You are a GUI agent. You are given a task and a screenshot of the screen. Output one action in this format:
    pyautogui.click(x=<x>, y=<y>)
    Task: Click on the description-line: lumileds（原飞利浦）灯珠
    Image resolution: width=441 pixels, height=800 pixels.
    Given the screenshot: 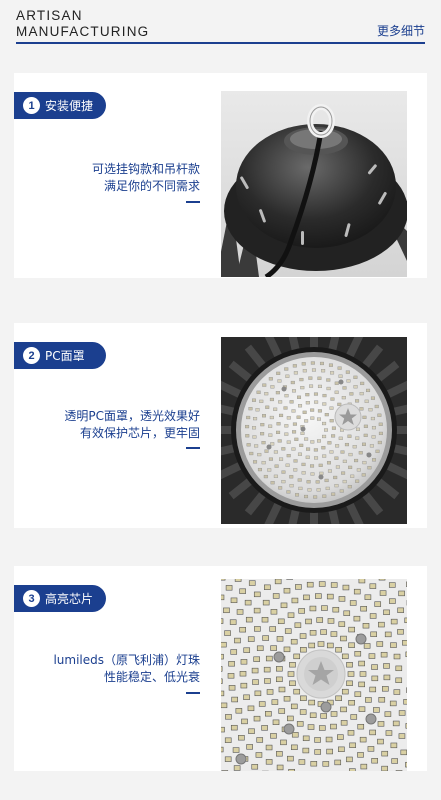 What is the action you would take?
    pyautogui.click(x=126, y=660)
    